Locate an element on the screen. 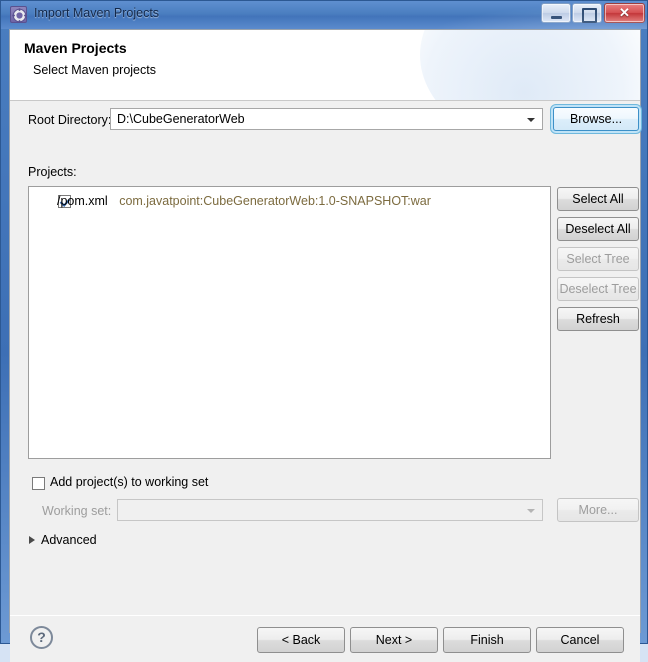  maximize-button is located at coordinates (587, 13).